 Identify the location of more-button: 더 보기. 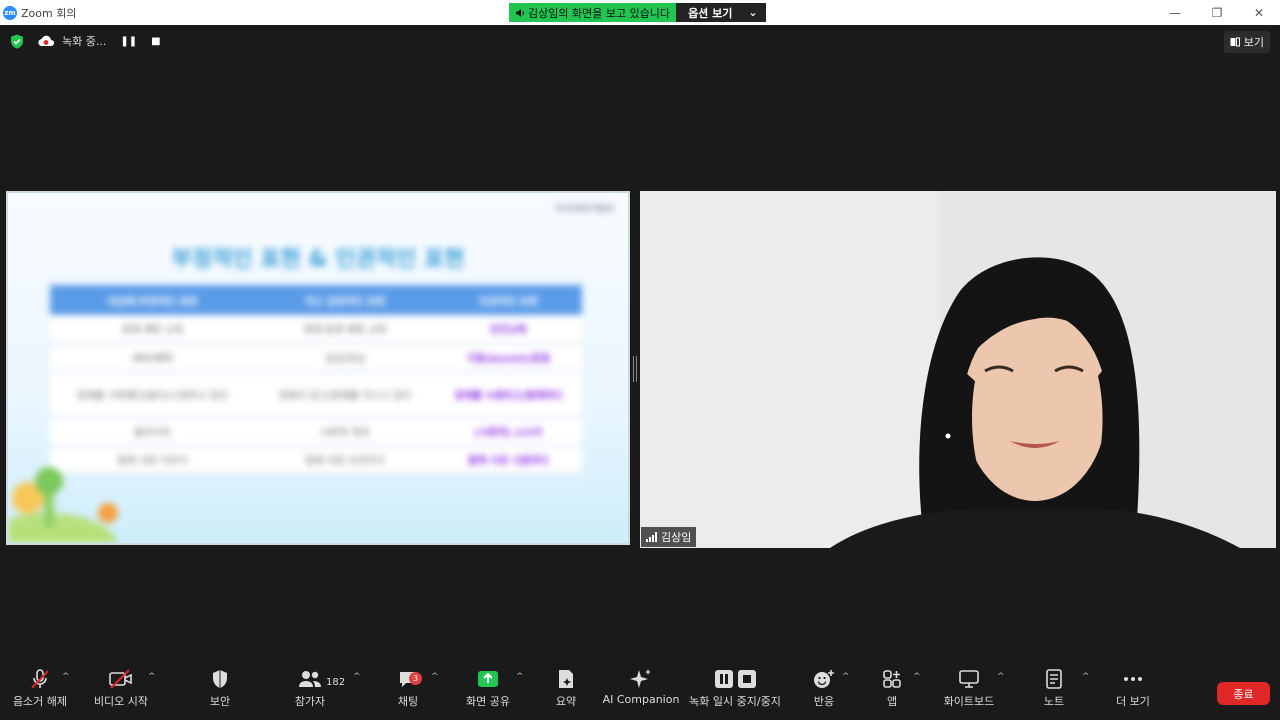
(1133, 687).